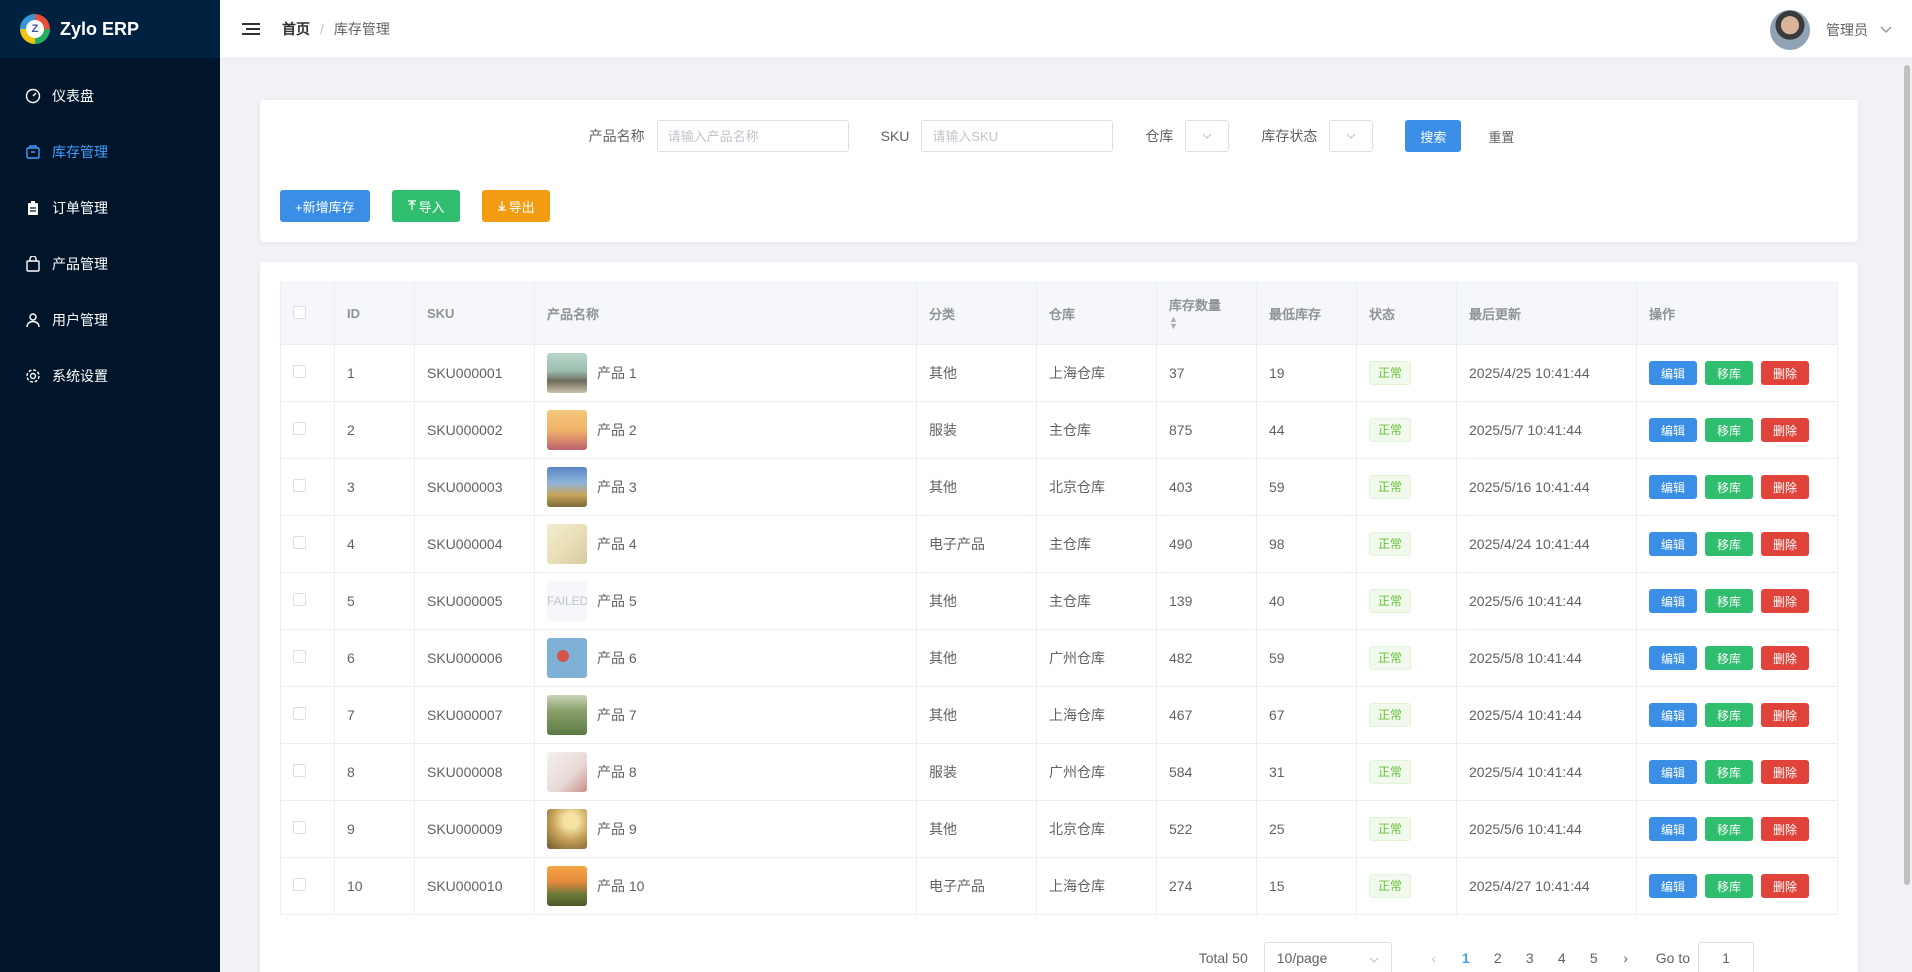 The image size is (1912, 972). I want to click on menu-toggle-icon, so click(251, 29).